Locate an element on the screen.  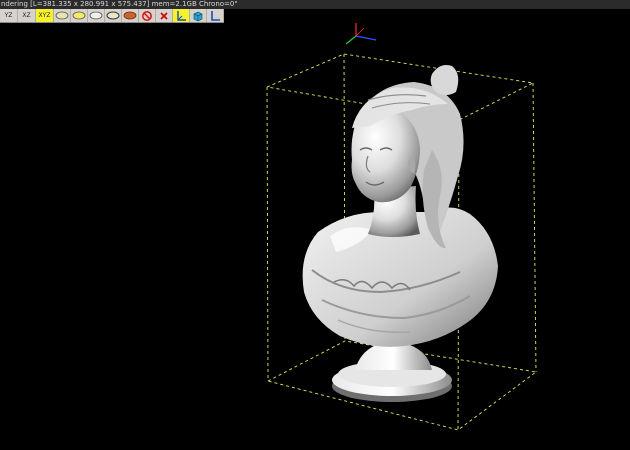
outline-ellipse-icon is located at coordinates (113, 15).